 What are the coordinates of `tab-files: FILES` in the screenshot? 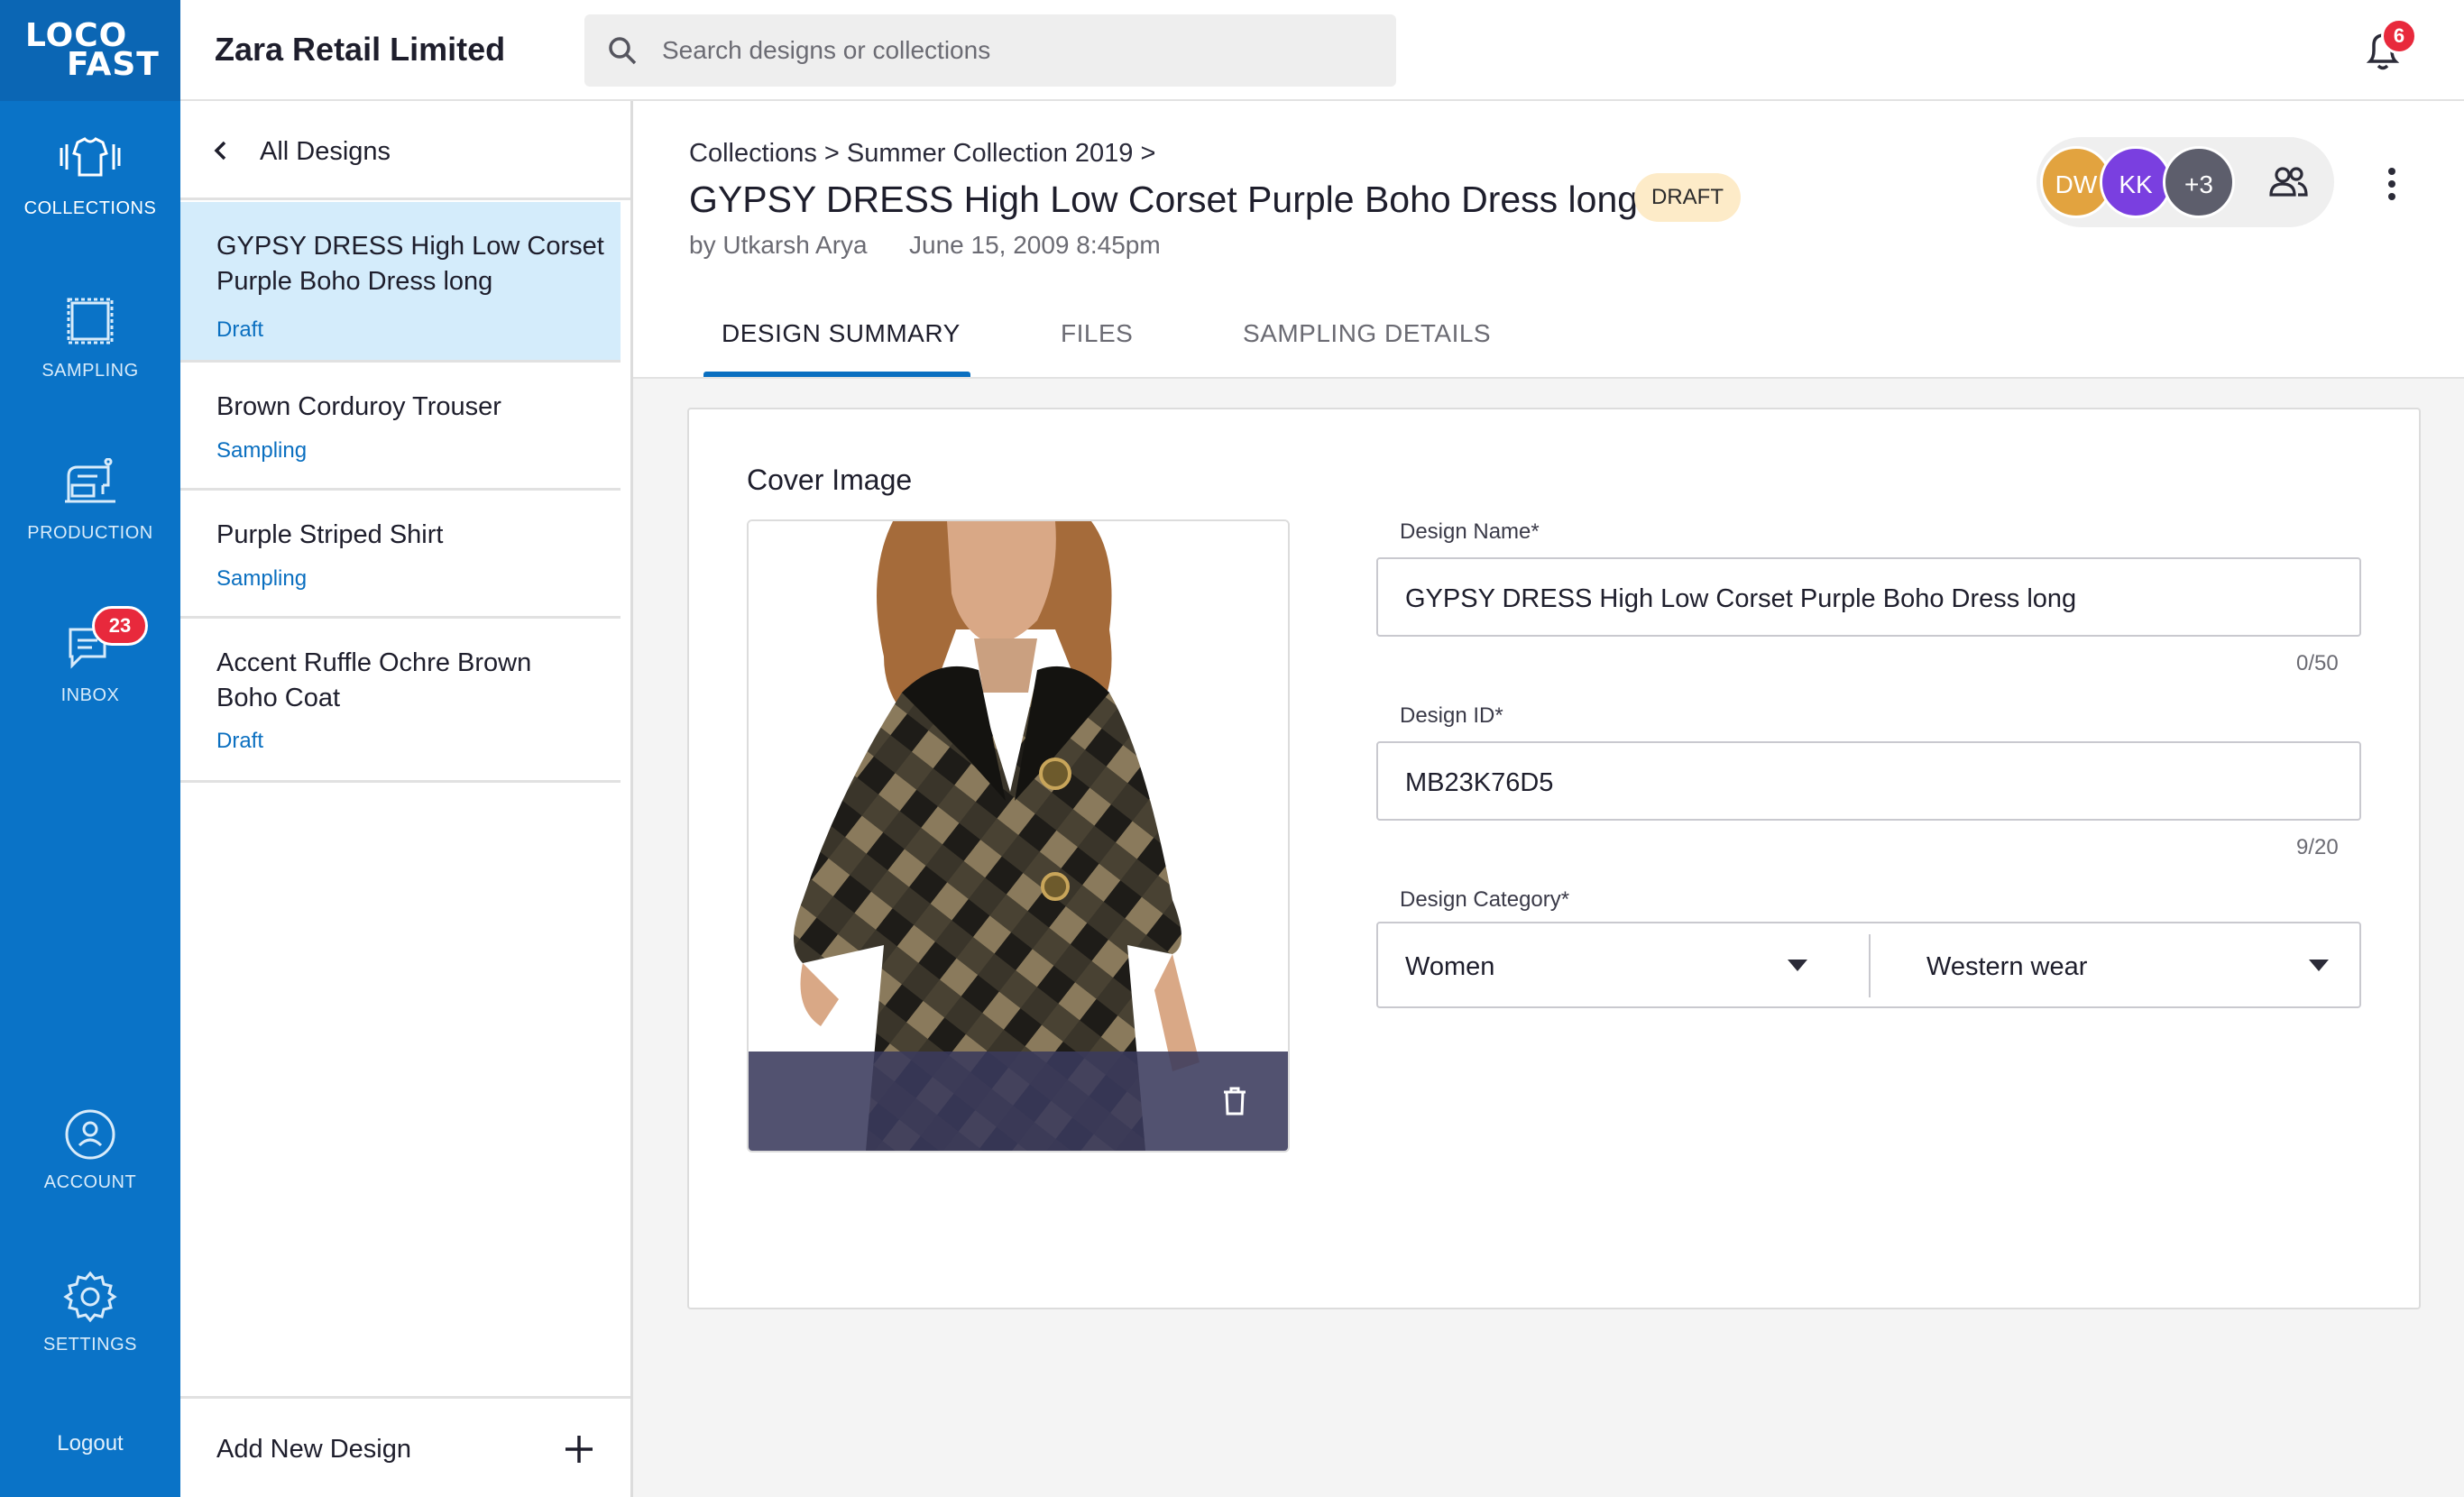 It's located at (1097, 333).